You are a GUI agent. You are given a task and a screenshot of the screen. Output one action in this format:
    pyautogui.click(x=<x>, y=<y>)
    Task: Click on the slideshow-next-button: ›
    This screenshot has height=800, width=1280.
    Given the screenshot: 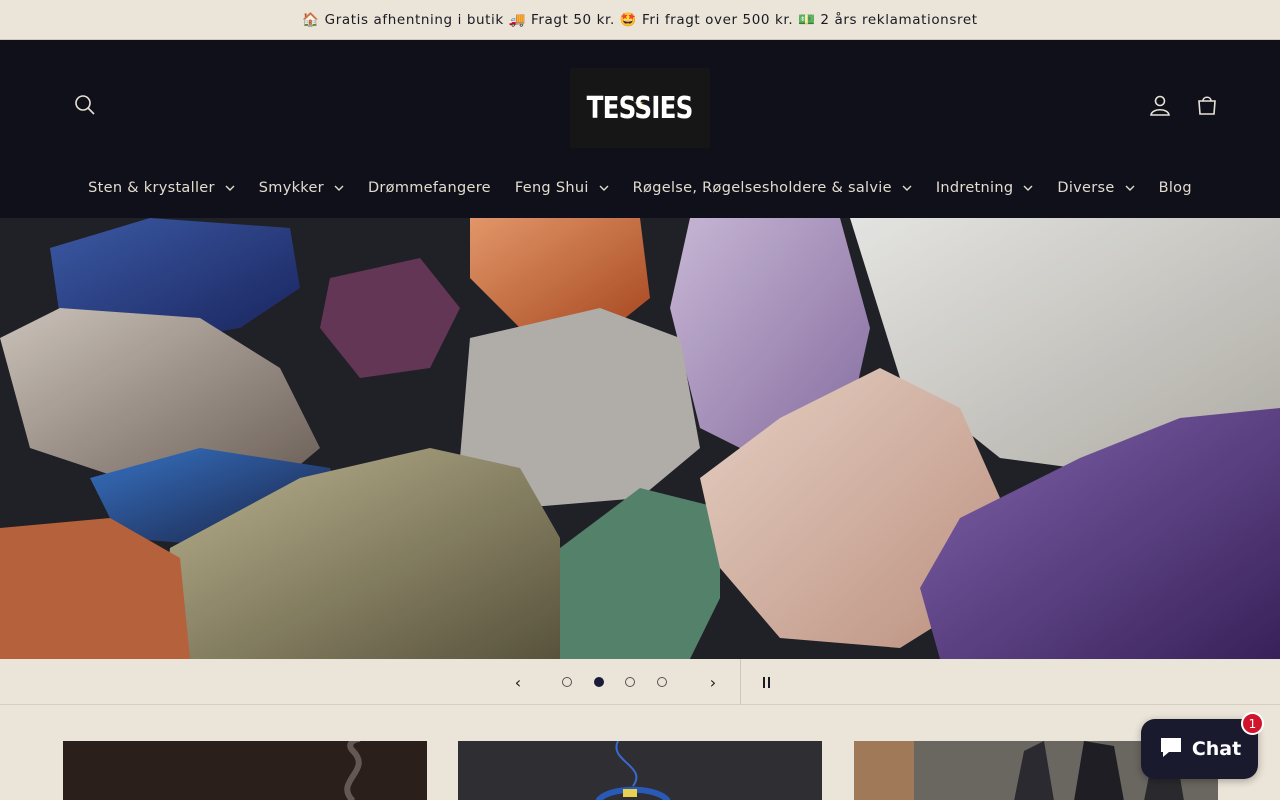 What is the action you would take?
    pyautogui.click(x=713, y=682)
    